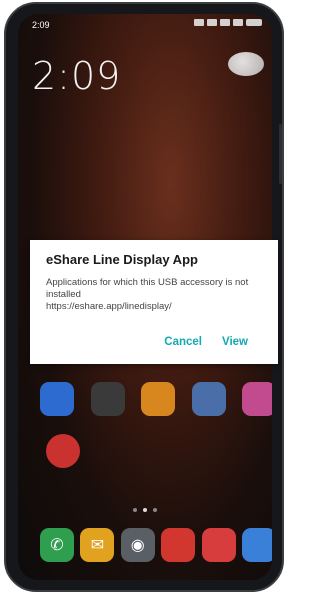 This screenshot has width=320, height=596. What do you see at coordinates (246, 64) in the screenshot?
I see `weather-icon` at bounding box center [246, 64].